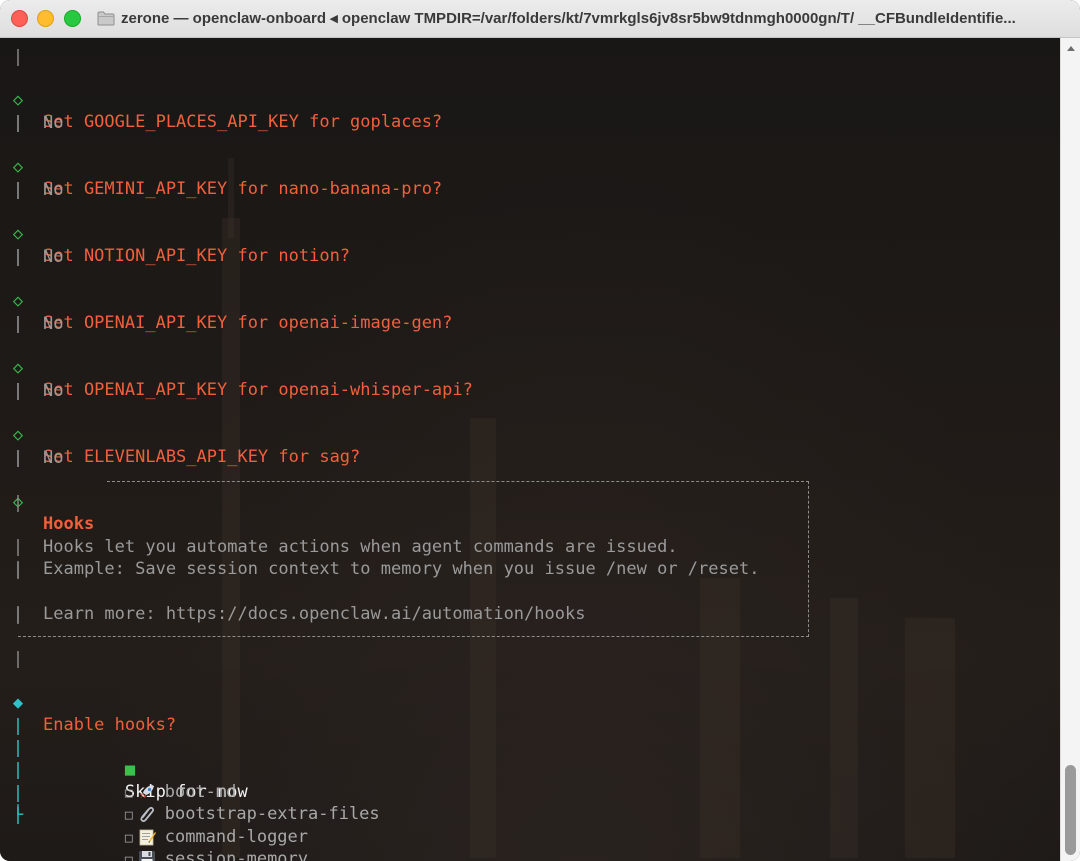 This screenshot has height=861, width=1080. I want to click on minimize-window-button, so click(45, 18).